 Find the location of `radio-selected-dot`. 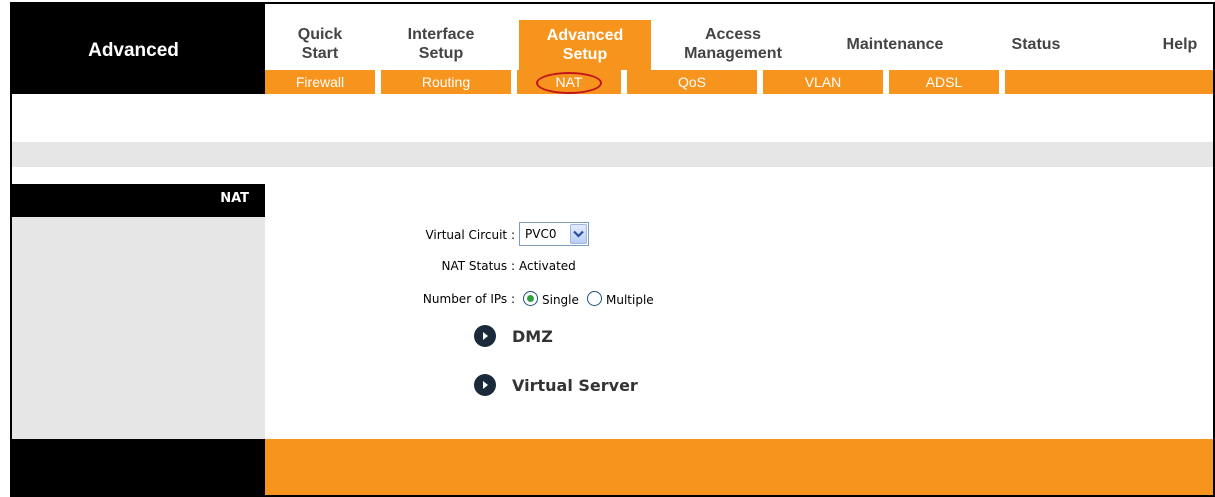

radio-selected-dot is located at coordinates (530, 298).